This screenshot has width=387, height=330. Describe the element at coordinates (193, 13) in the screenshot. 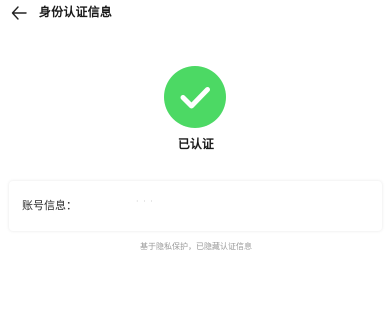

I see `top-bar: 身份认证信息` at that location.